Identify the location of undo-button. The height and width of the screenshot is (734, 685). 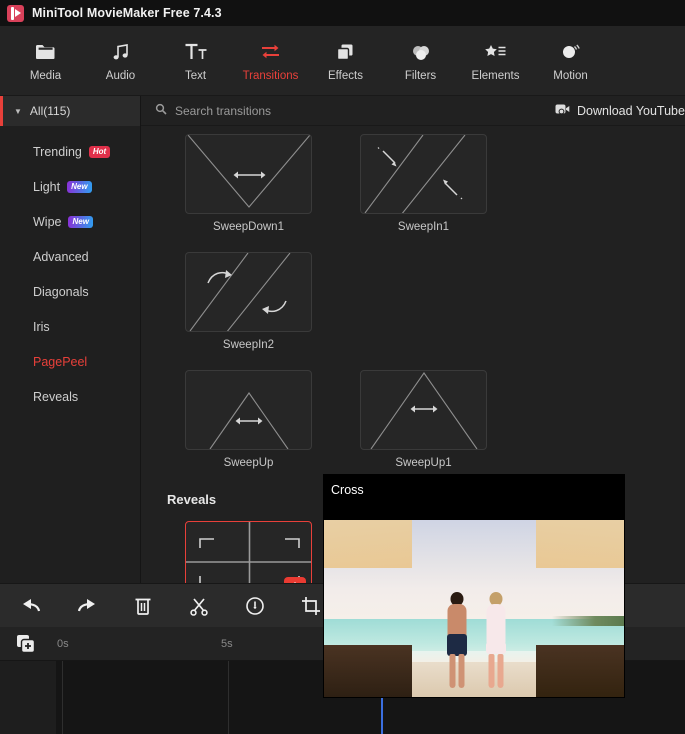
(31, 606).